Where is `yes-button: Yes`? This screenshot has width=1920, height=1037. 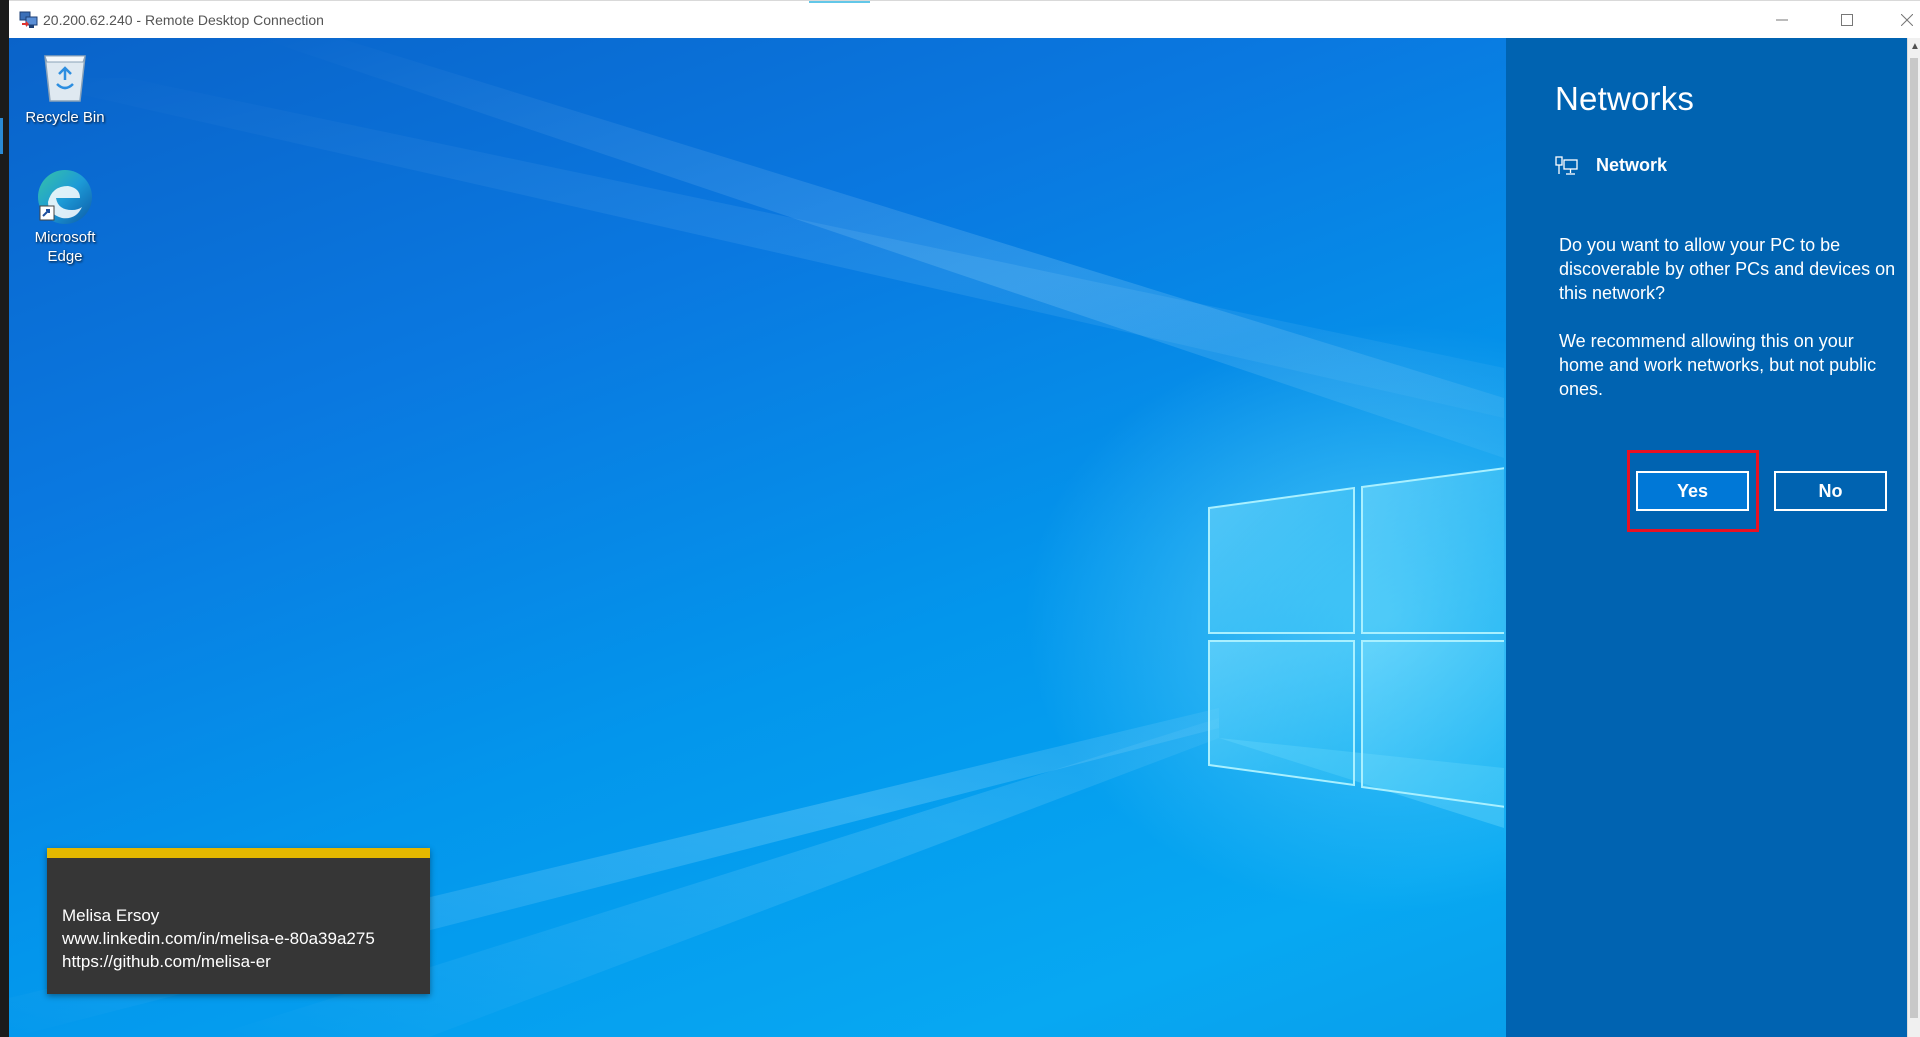 yes-button: Yes is located at coordinates (1692, 491).